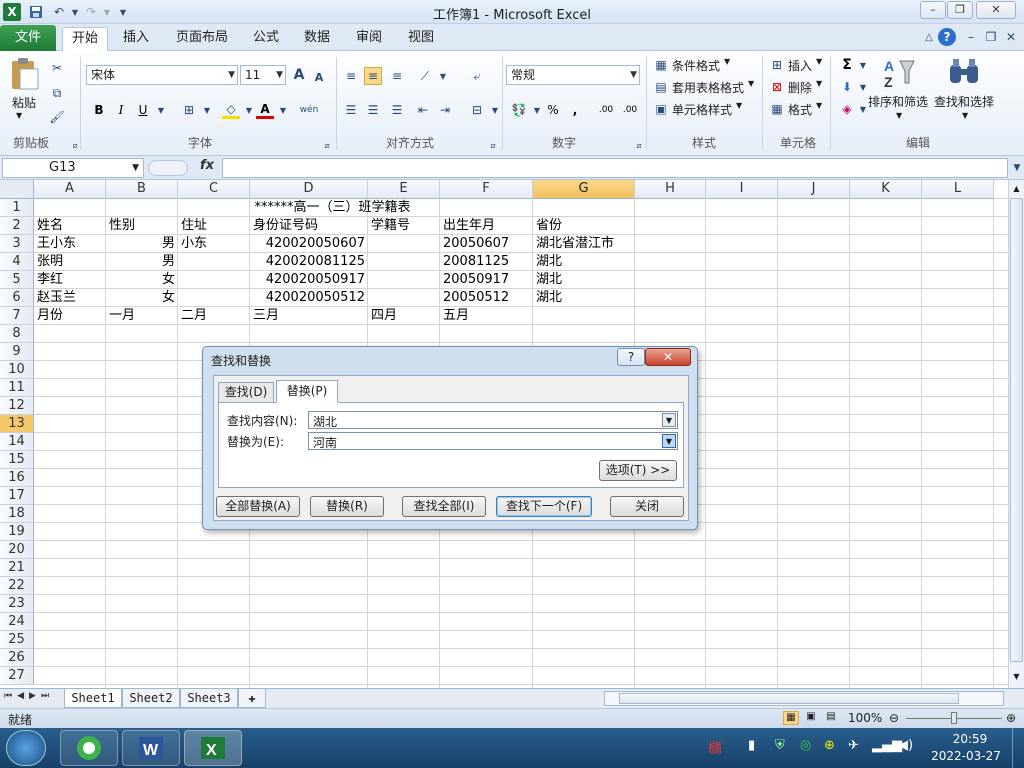  Describe the element at coordinates (947, 37) in the screenshot. I see `help-icon: ?` at that location.